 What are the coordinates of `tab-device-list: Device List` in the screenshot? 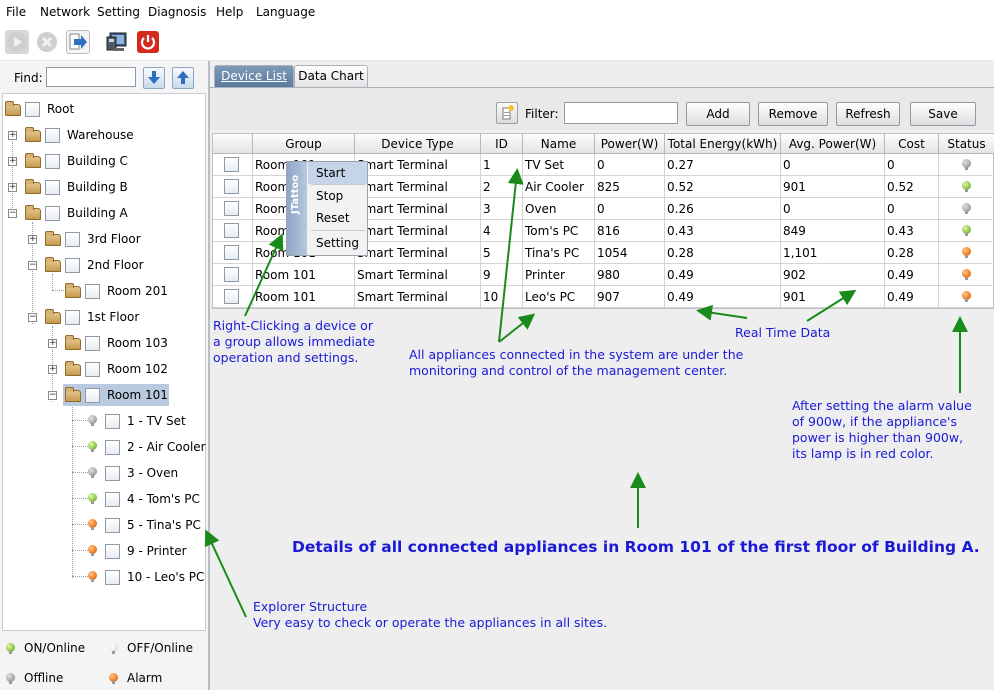 It's located at (254, 76).